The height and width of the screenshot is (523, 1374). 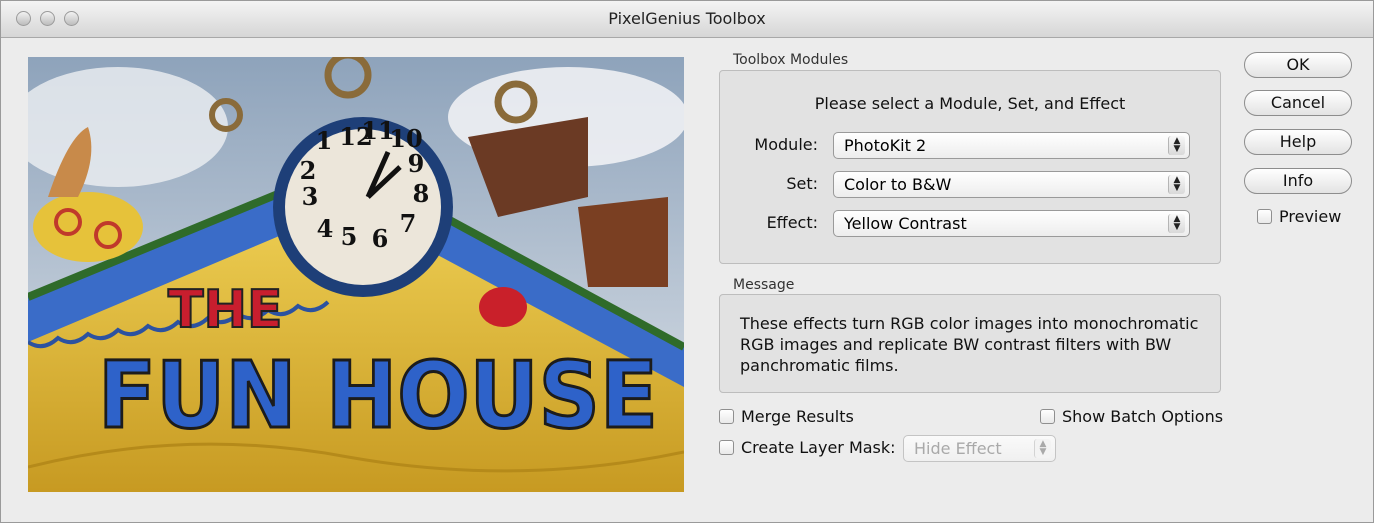 What do you see at coordinates (1047, 416) in the screenshot?
I see `show-batch-options-checkbox` at bounding box center [1047, 416].